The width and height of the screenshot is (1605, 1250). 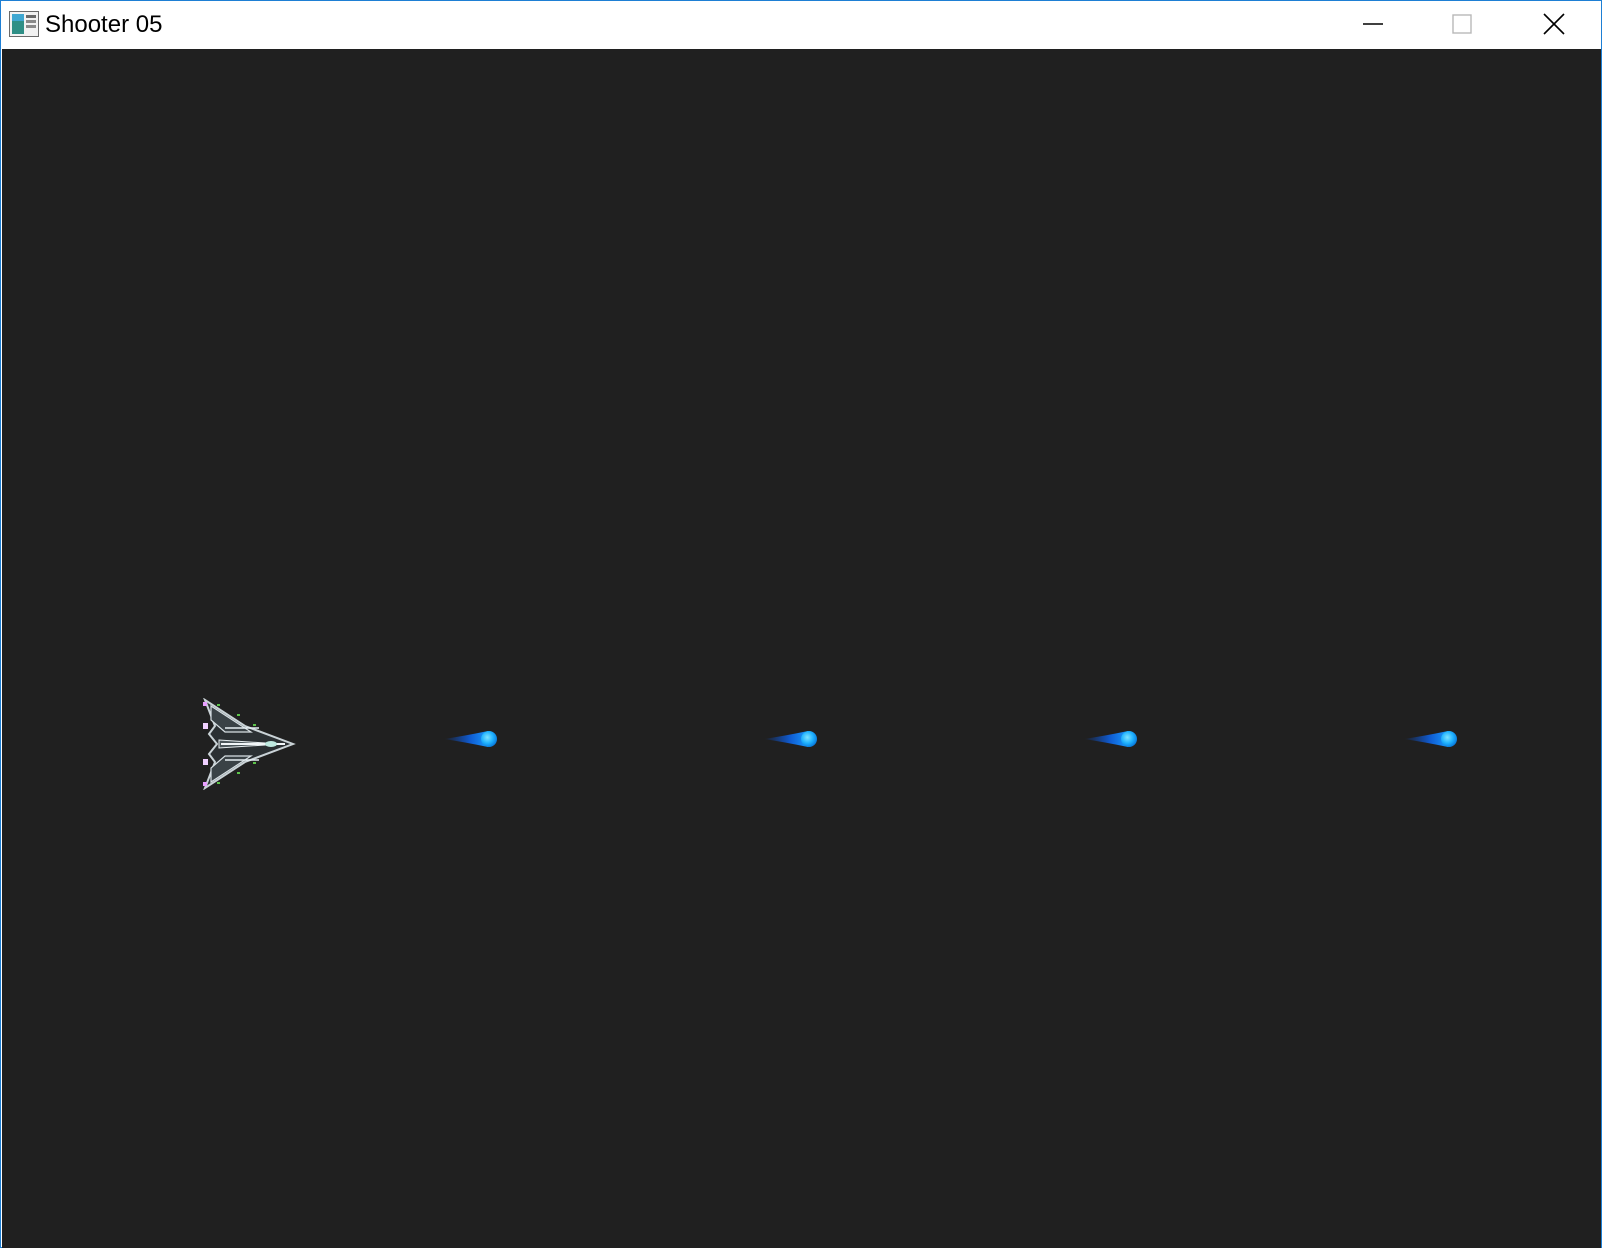 I want to click on window-app-icon, so click(x=24, y=24).